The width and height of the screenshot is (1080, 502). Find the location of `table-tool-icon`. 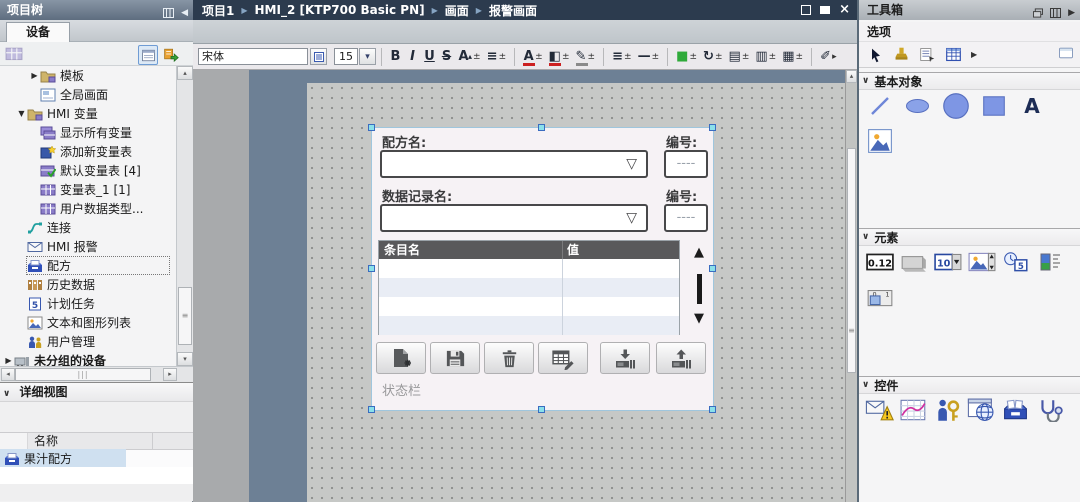

table-tool-icon is located at coordinates (953, 54).